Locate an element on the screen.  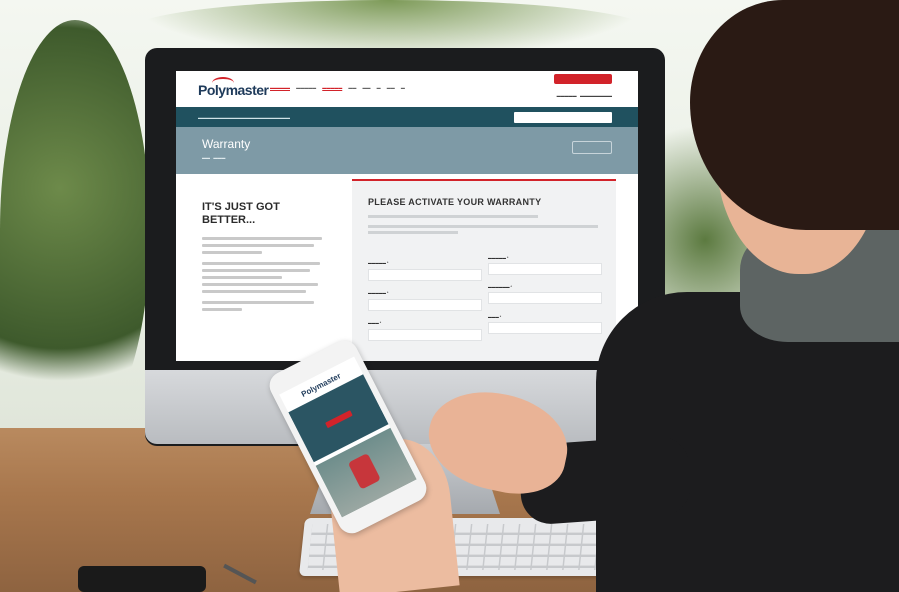
logo-swoosh-icon is located at coordinates (223, 83).